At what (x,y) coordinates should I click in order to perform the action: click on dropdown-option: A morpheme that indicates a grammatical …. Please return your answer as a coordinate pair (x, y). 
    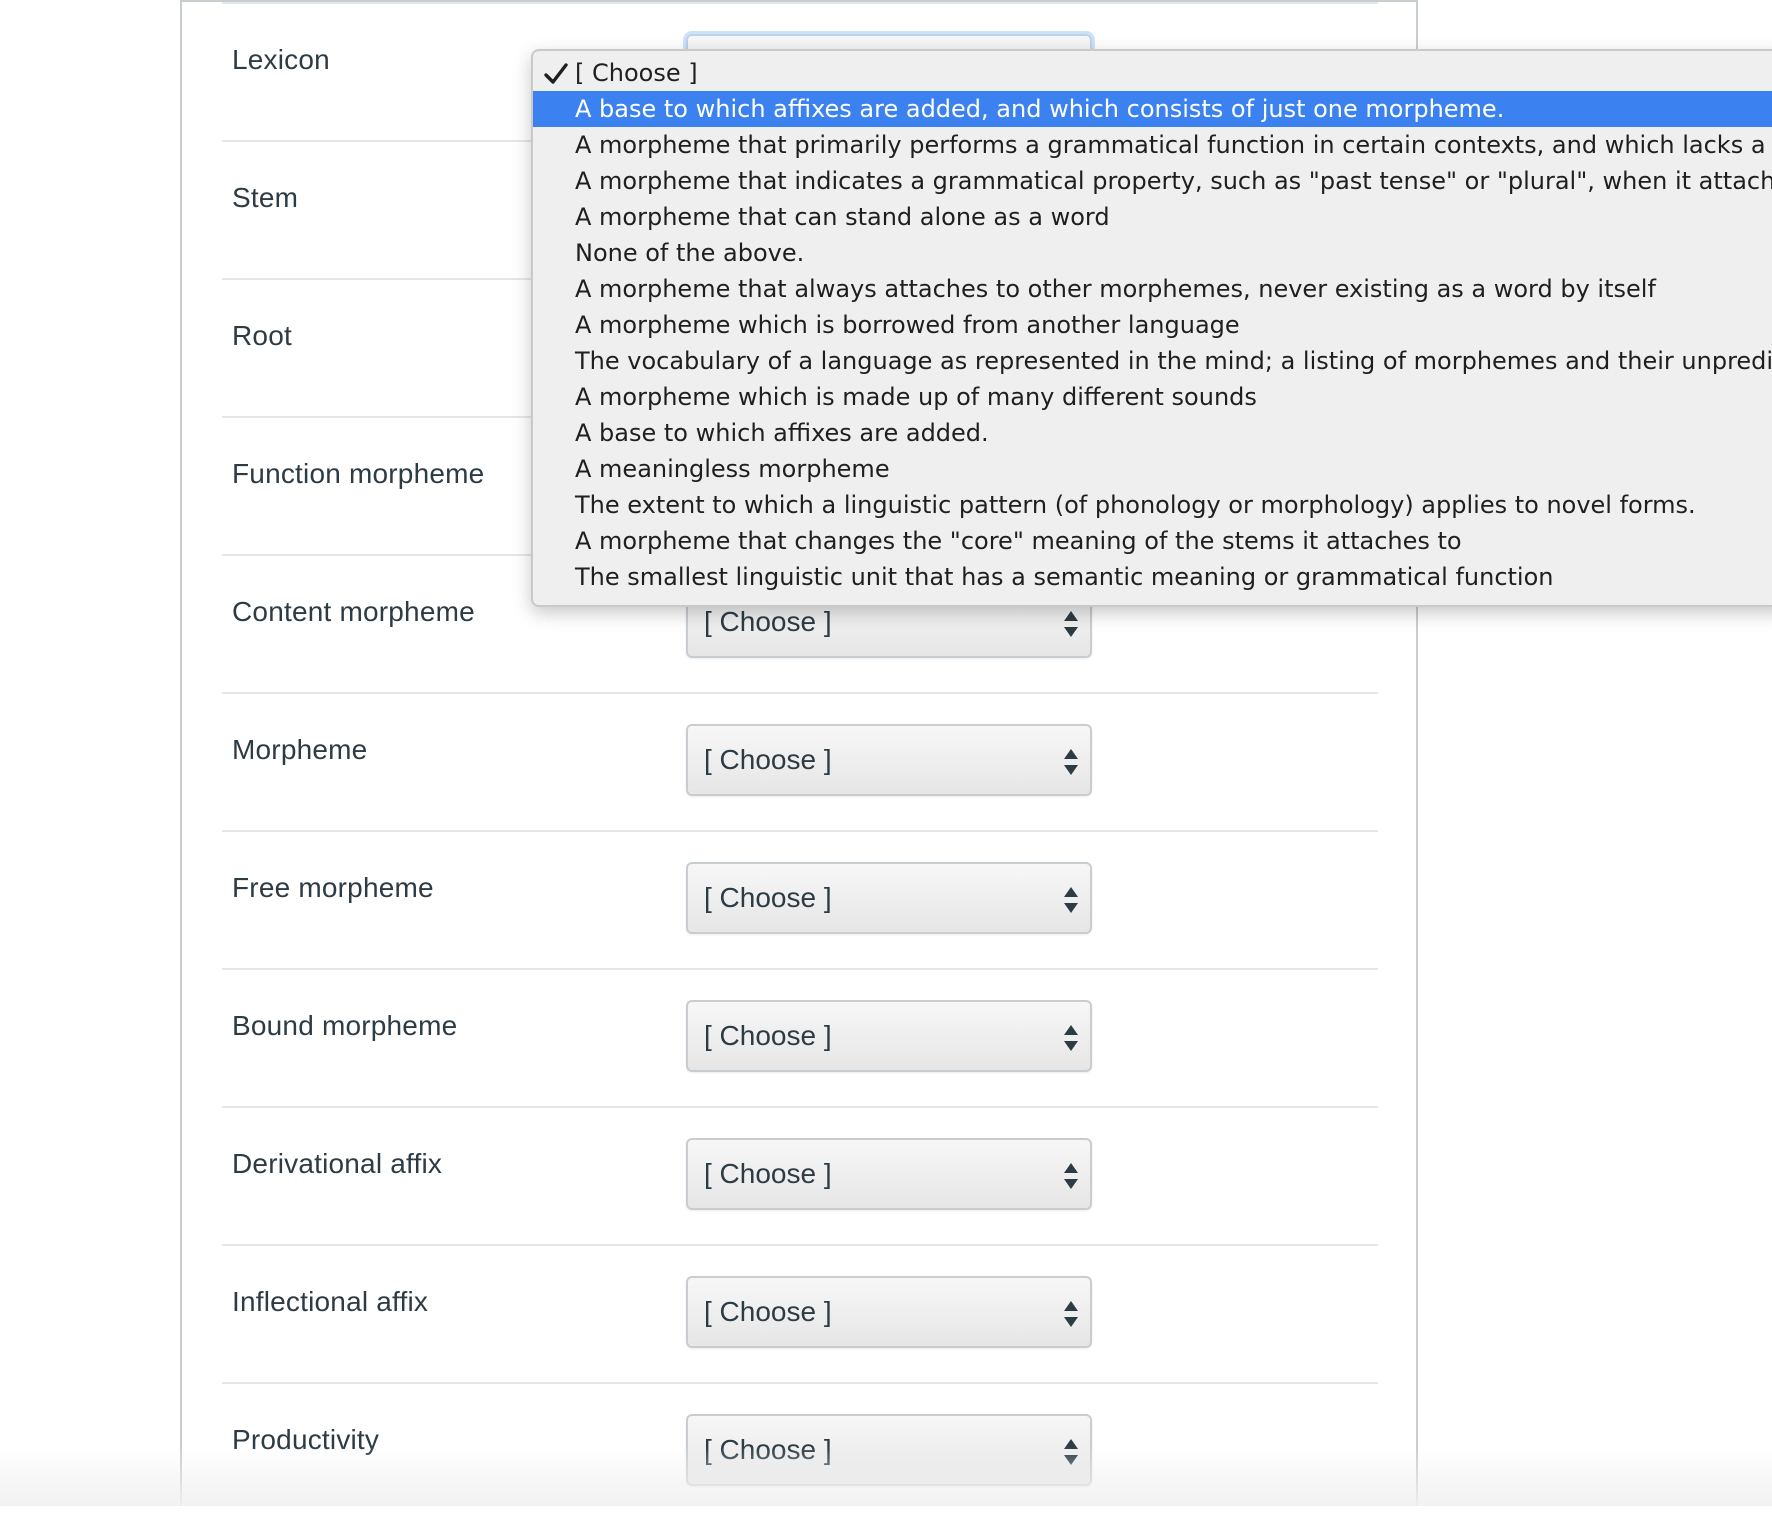
    Looking at the image, I should click on (1152, 181).